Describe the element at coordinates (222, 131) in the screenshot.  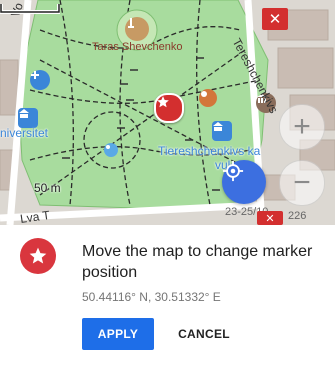
I see `building-poi-icon` at that location.